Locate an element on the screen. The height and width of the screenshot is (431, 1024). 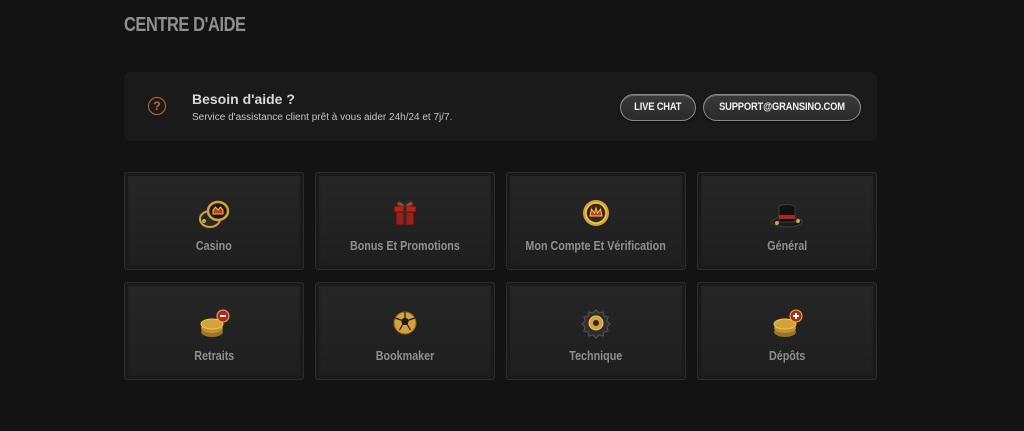
gift-box-icon is located at coordinates (405, 213).